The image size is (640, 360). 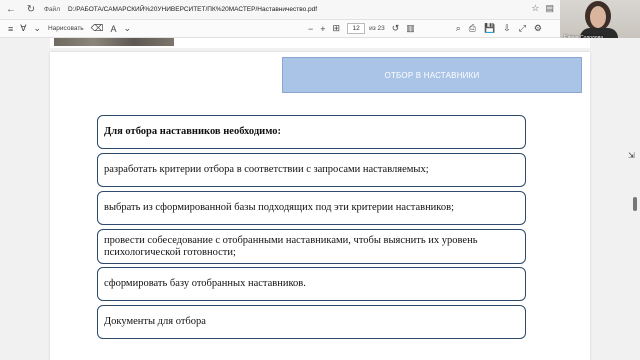 What do you see at coordinates (311, 132) in the screenshot?
I see `list-item: Для отбора наставников необходимо:` at bounding box center [311, 132].